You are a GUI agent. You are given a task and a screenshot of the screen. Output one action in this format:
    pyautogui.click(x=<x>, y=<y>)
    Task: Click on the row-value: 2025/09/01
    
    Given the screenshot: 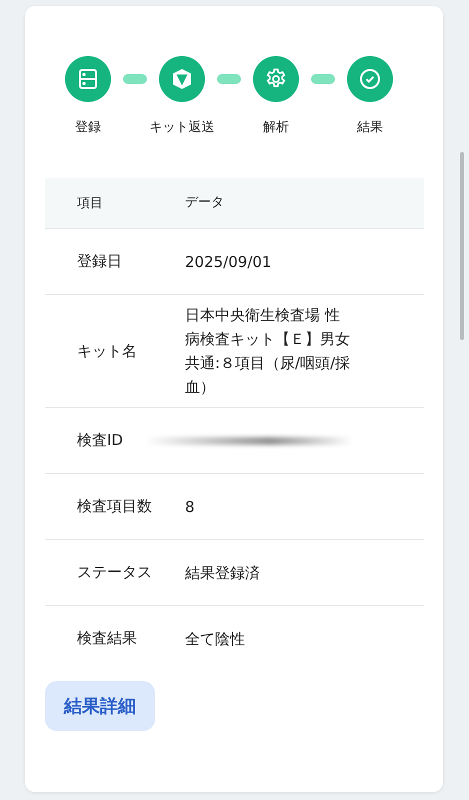 What is the action you would take?
    pyautogui.click(x=228, y=262)
    